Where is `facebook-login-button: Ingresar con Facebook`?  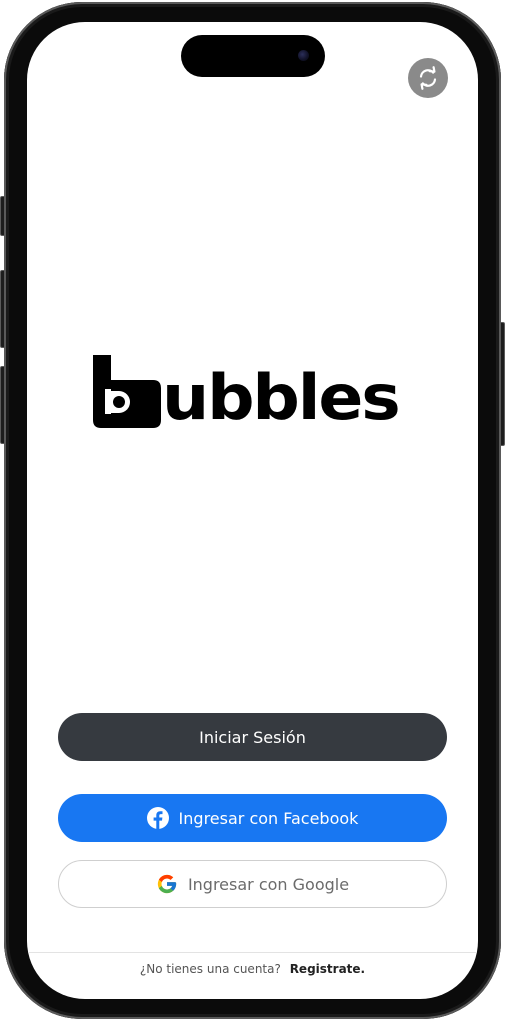
facebook-login-button: Ingresar con Facebook is located at coordinates (252, 818).